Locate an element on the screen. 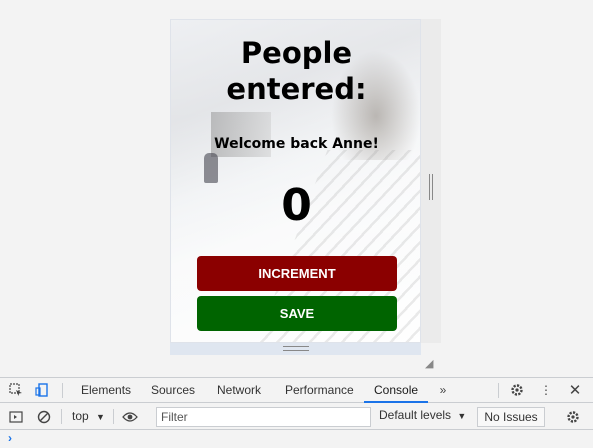  tab-elements: Elements is located at coordinates (106, 390).